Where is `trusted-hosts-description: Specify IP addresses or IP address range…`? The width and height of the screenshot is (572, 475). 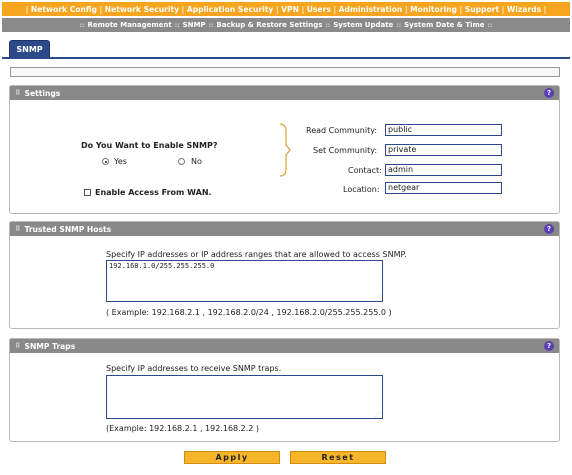
trusted-hosts-description: Specify IP addresses or IP address range… is located at coordinates (256, 254).